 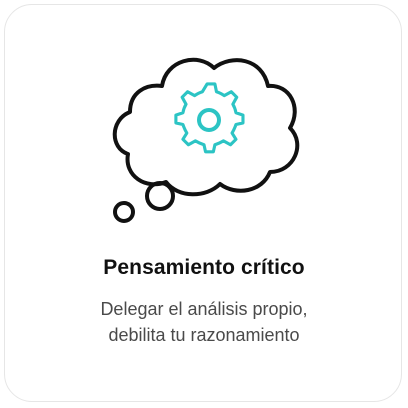 What do you see at coordinates (124, 212) in the screenshot?
I see `thought-bubble-small` at bounding box center [124, 212].